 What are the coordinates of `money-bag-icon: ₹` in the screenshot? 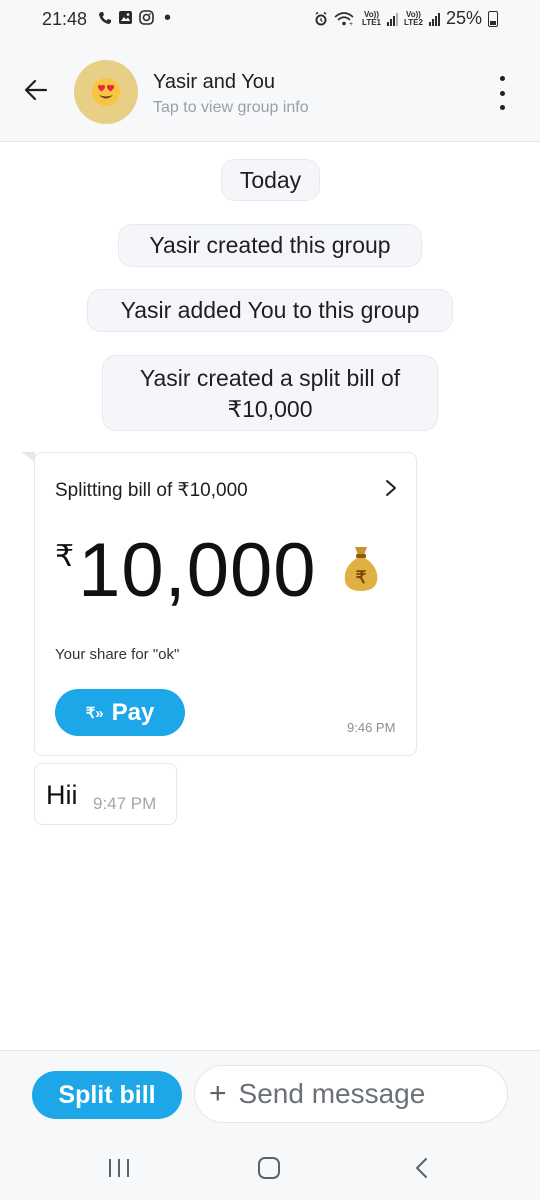 It's located at (361, 569).